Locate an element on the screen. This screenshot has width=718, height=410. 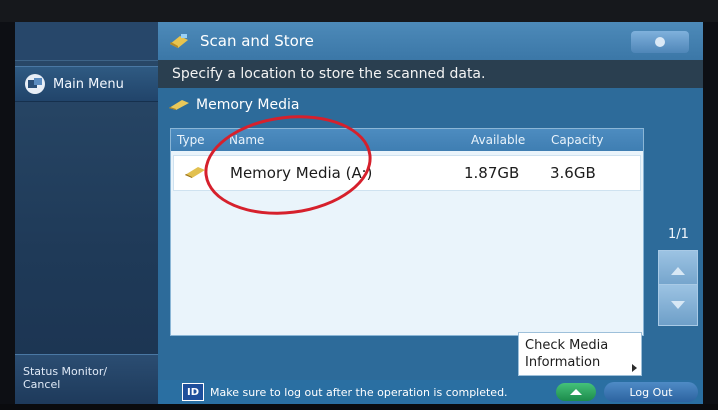
column-header-available: Available is located at coordinates (498, 140).